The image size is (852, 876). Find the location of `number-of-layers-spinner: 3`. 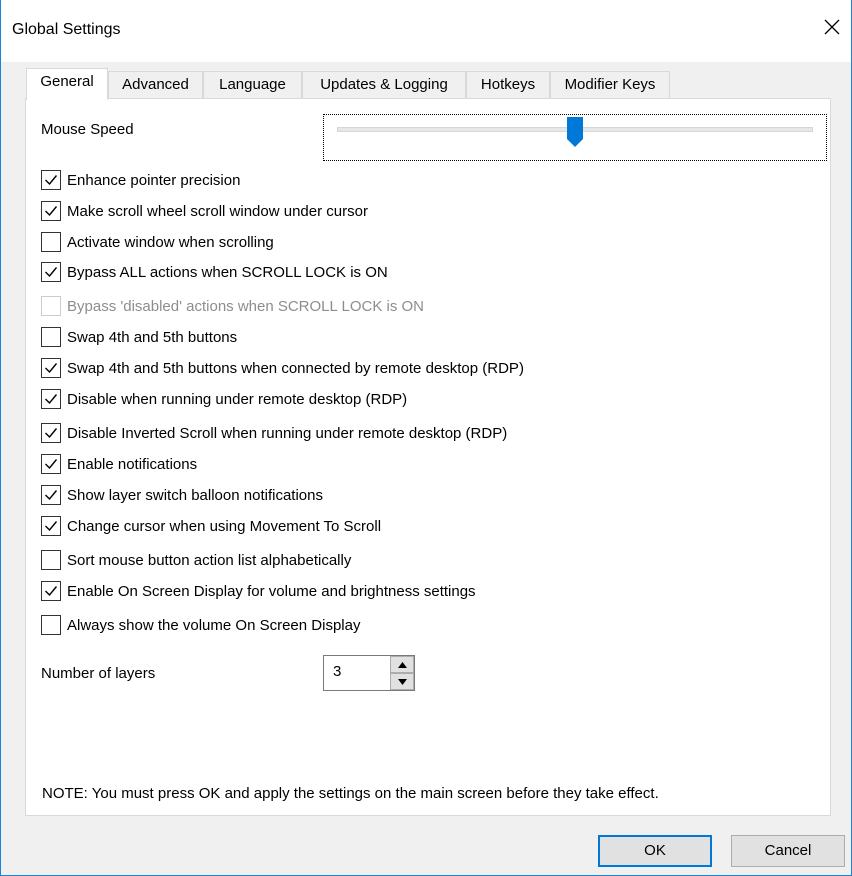

number-of-layers-spinner: 3 is located at coordinates (369, 673).